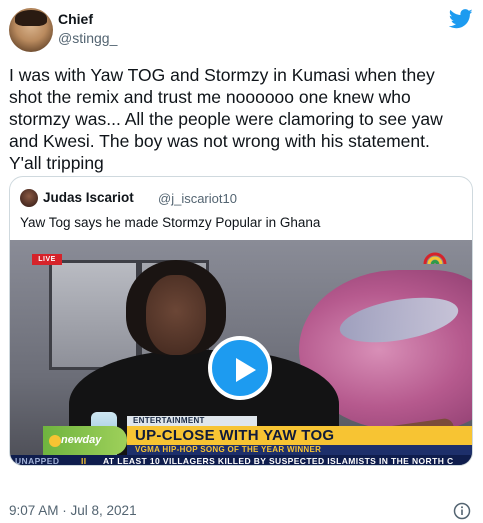  What do you see at coordinates (55, 441) in the screenshot?
I see `sun-icon` at bounding box center [55, 441].